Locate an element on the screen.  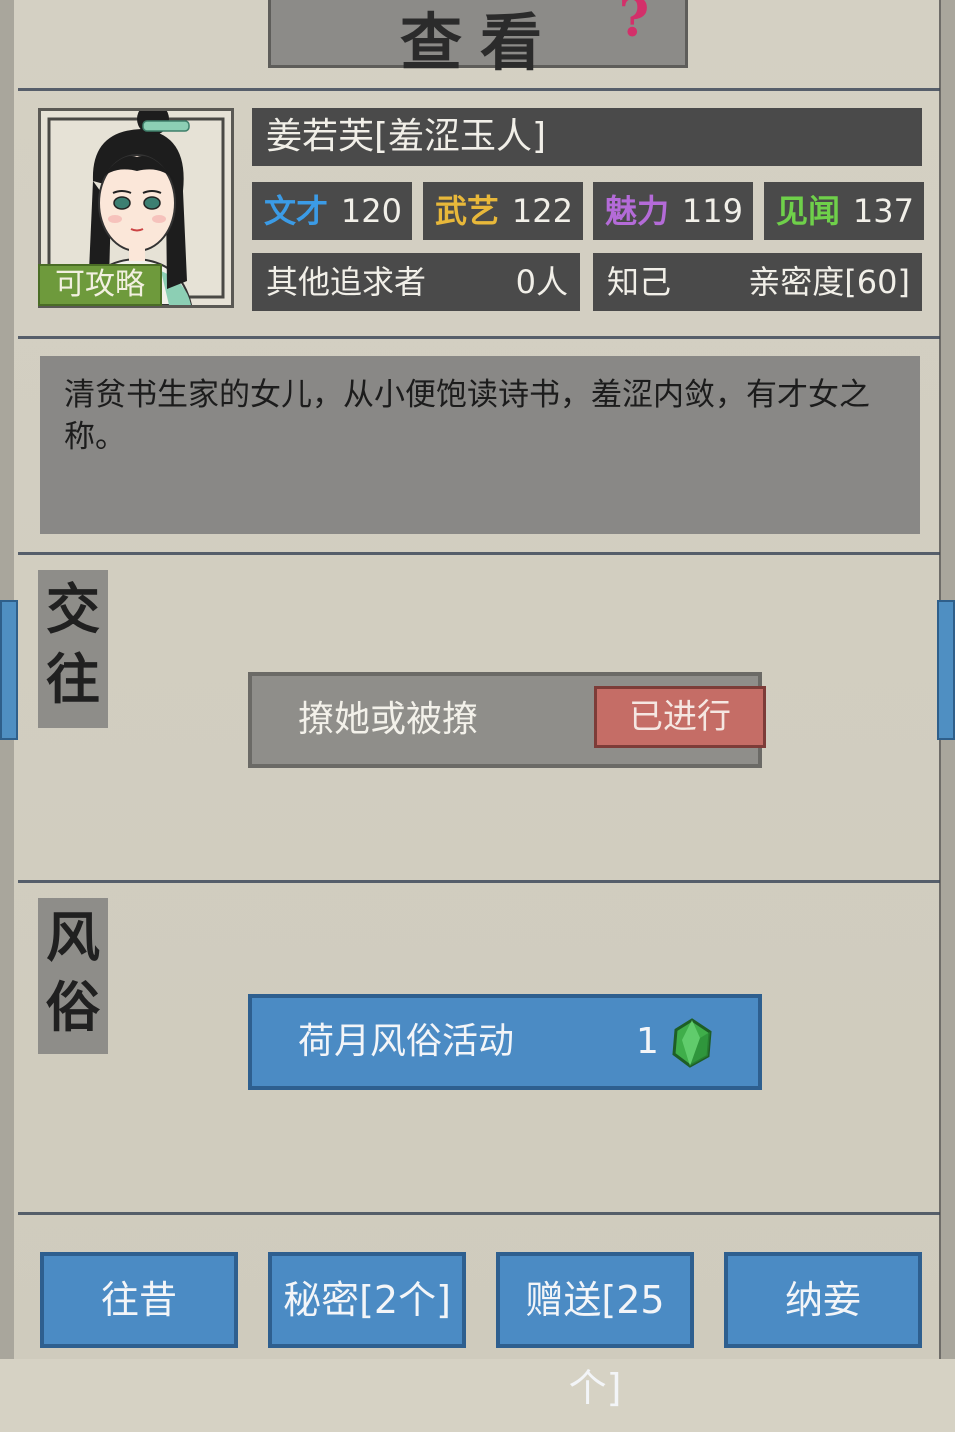
suitors-label: 其他追求者 is located at coordinates (346, 282).